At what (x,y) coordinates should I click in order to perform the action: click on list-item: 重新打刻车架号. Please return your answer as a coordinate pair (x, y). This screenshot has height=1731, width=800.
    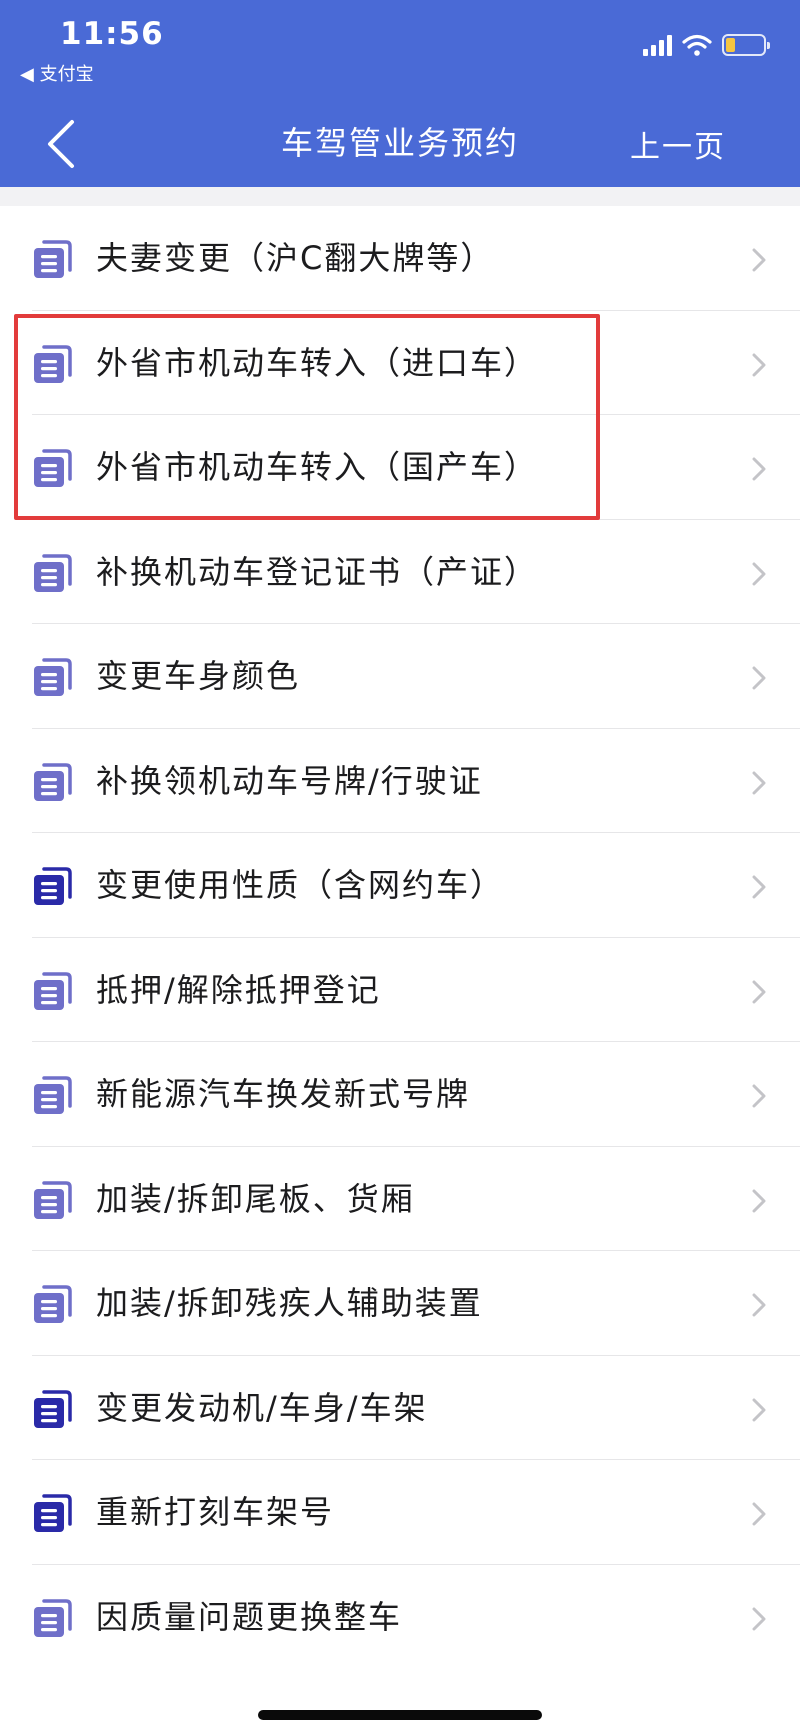
    Looking at the image, I should click on (400, 1512).